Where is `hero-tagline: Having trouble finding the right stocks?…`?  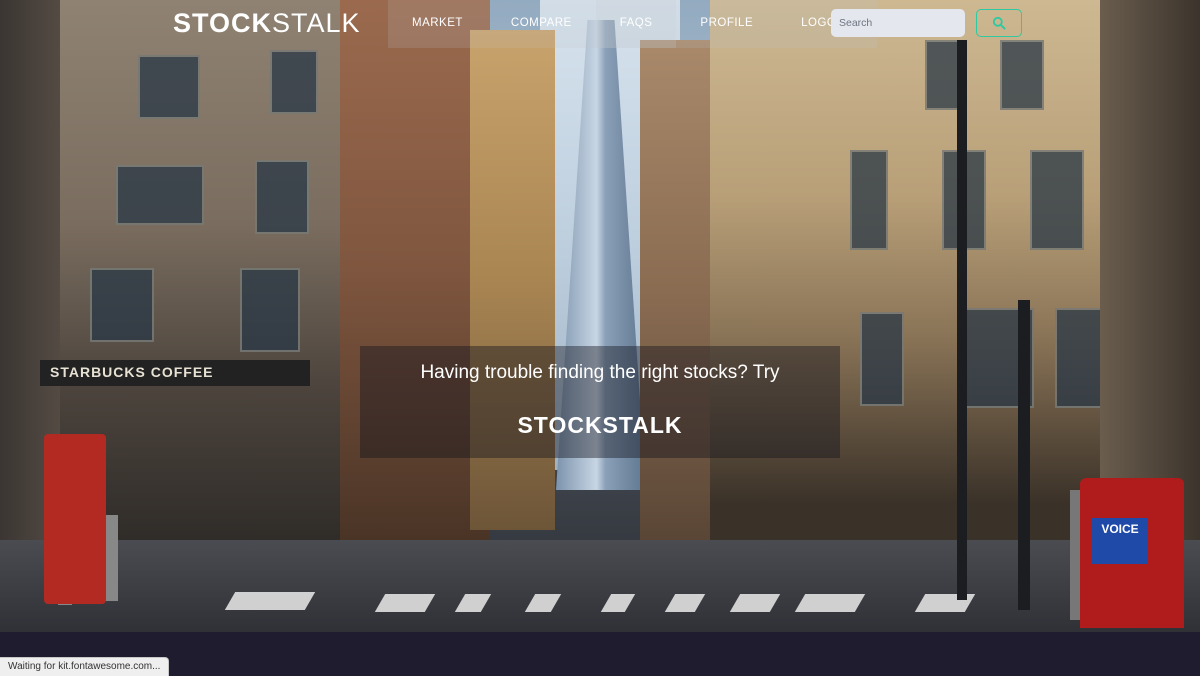
hero-tagline: Having trouble finding the right stocks?… is located at coordinates (600, 372).